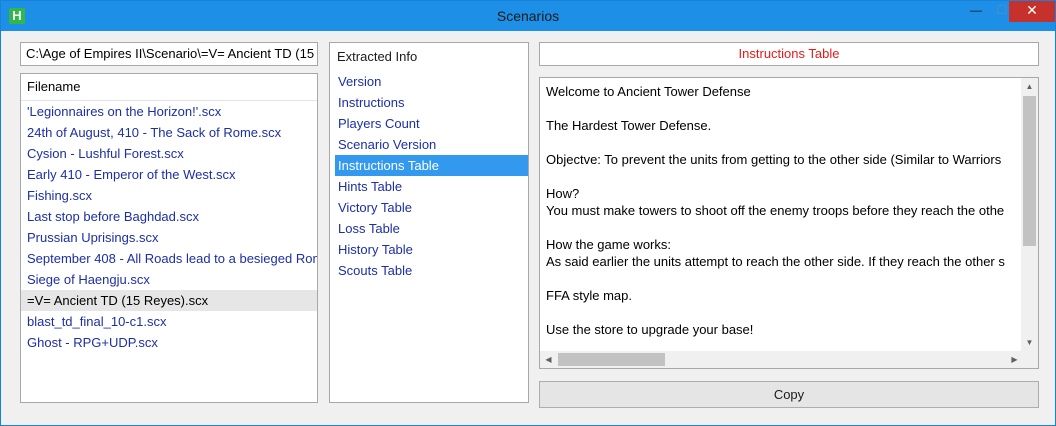  Describe the element at coordinates (789, 54) in the screenshot. I see `content-title: Instructions Table` at that location.